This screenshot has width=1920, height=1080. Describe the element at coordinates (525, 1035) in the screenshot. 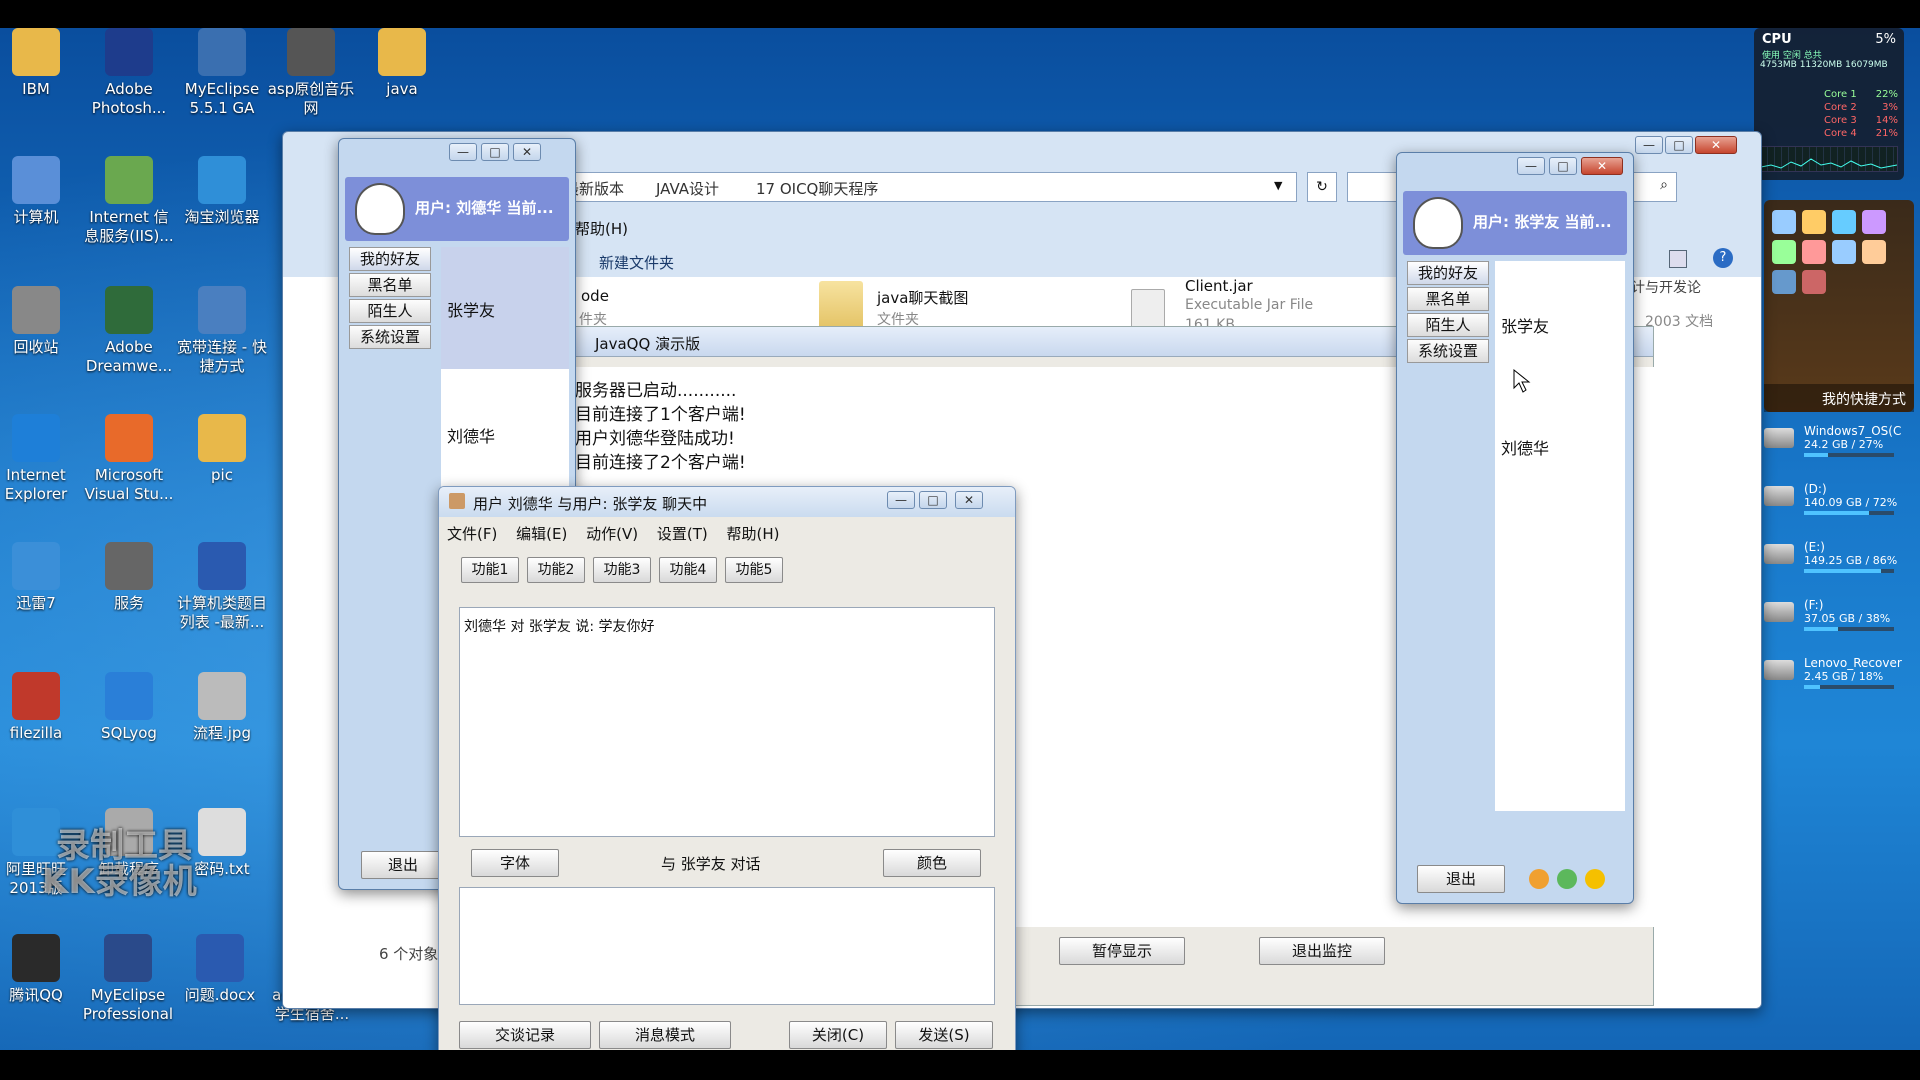

I see `history-button: 交谈记录` at that location.